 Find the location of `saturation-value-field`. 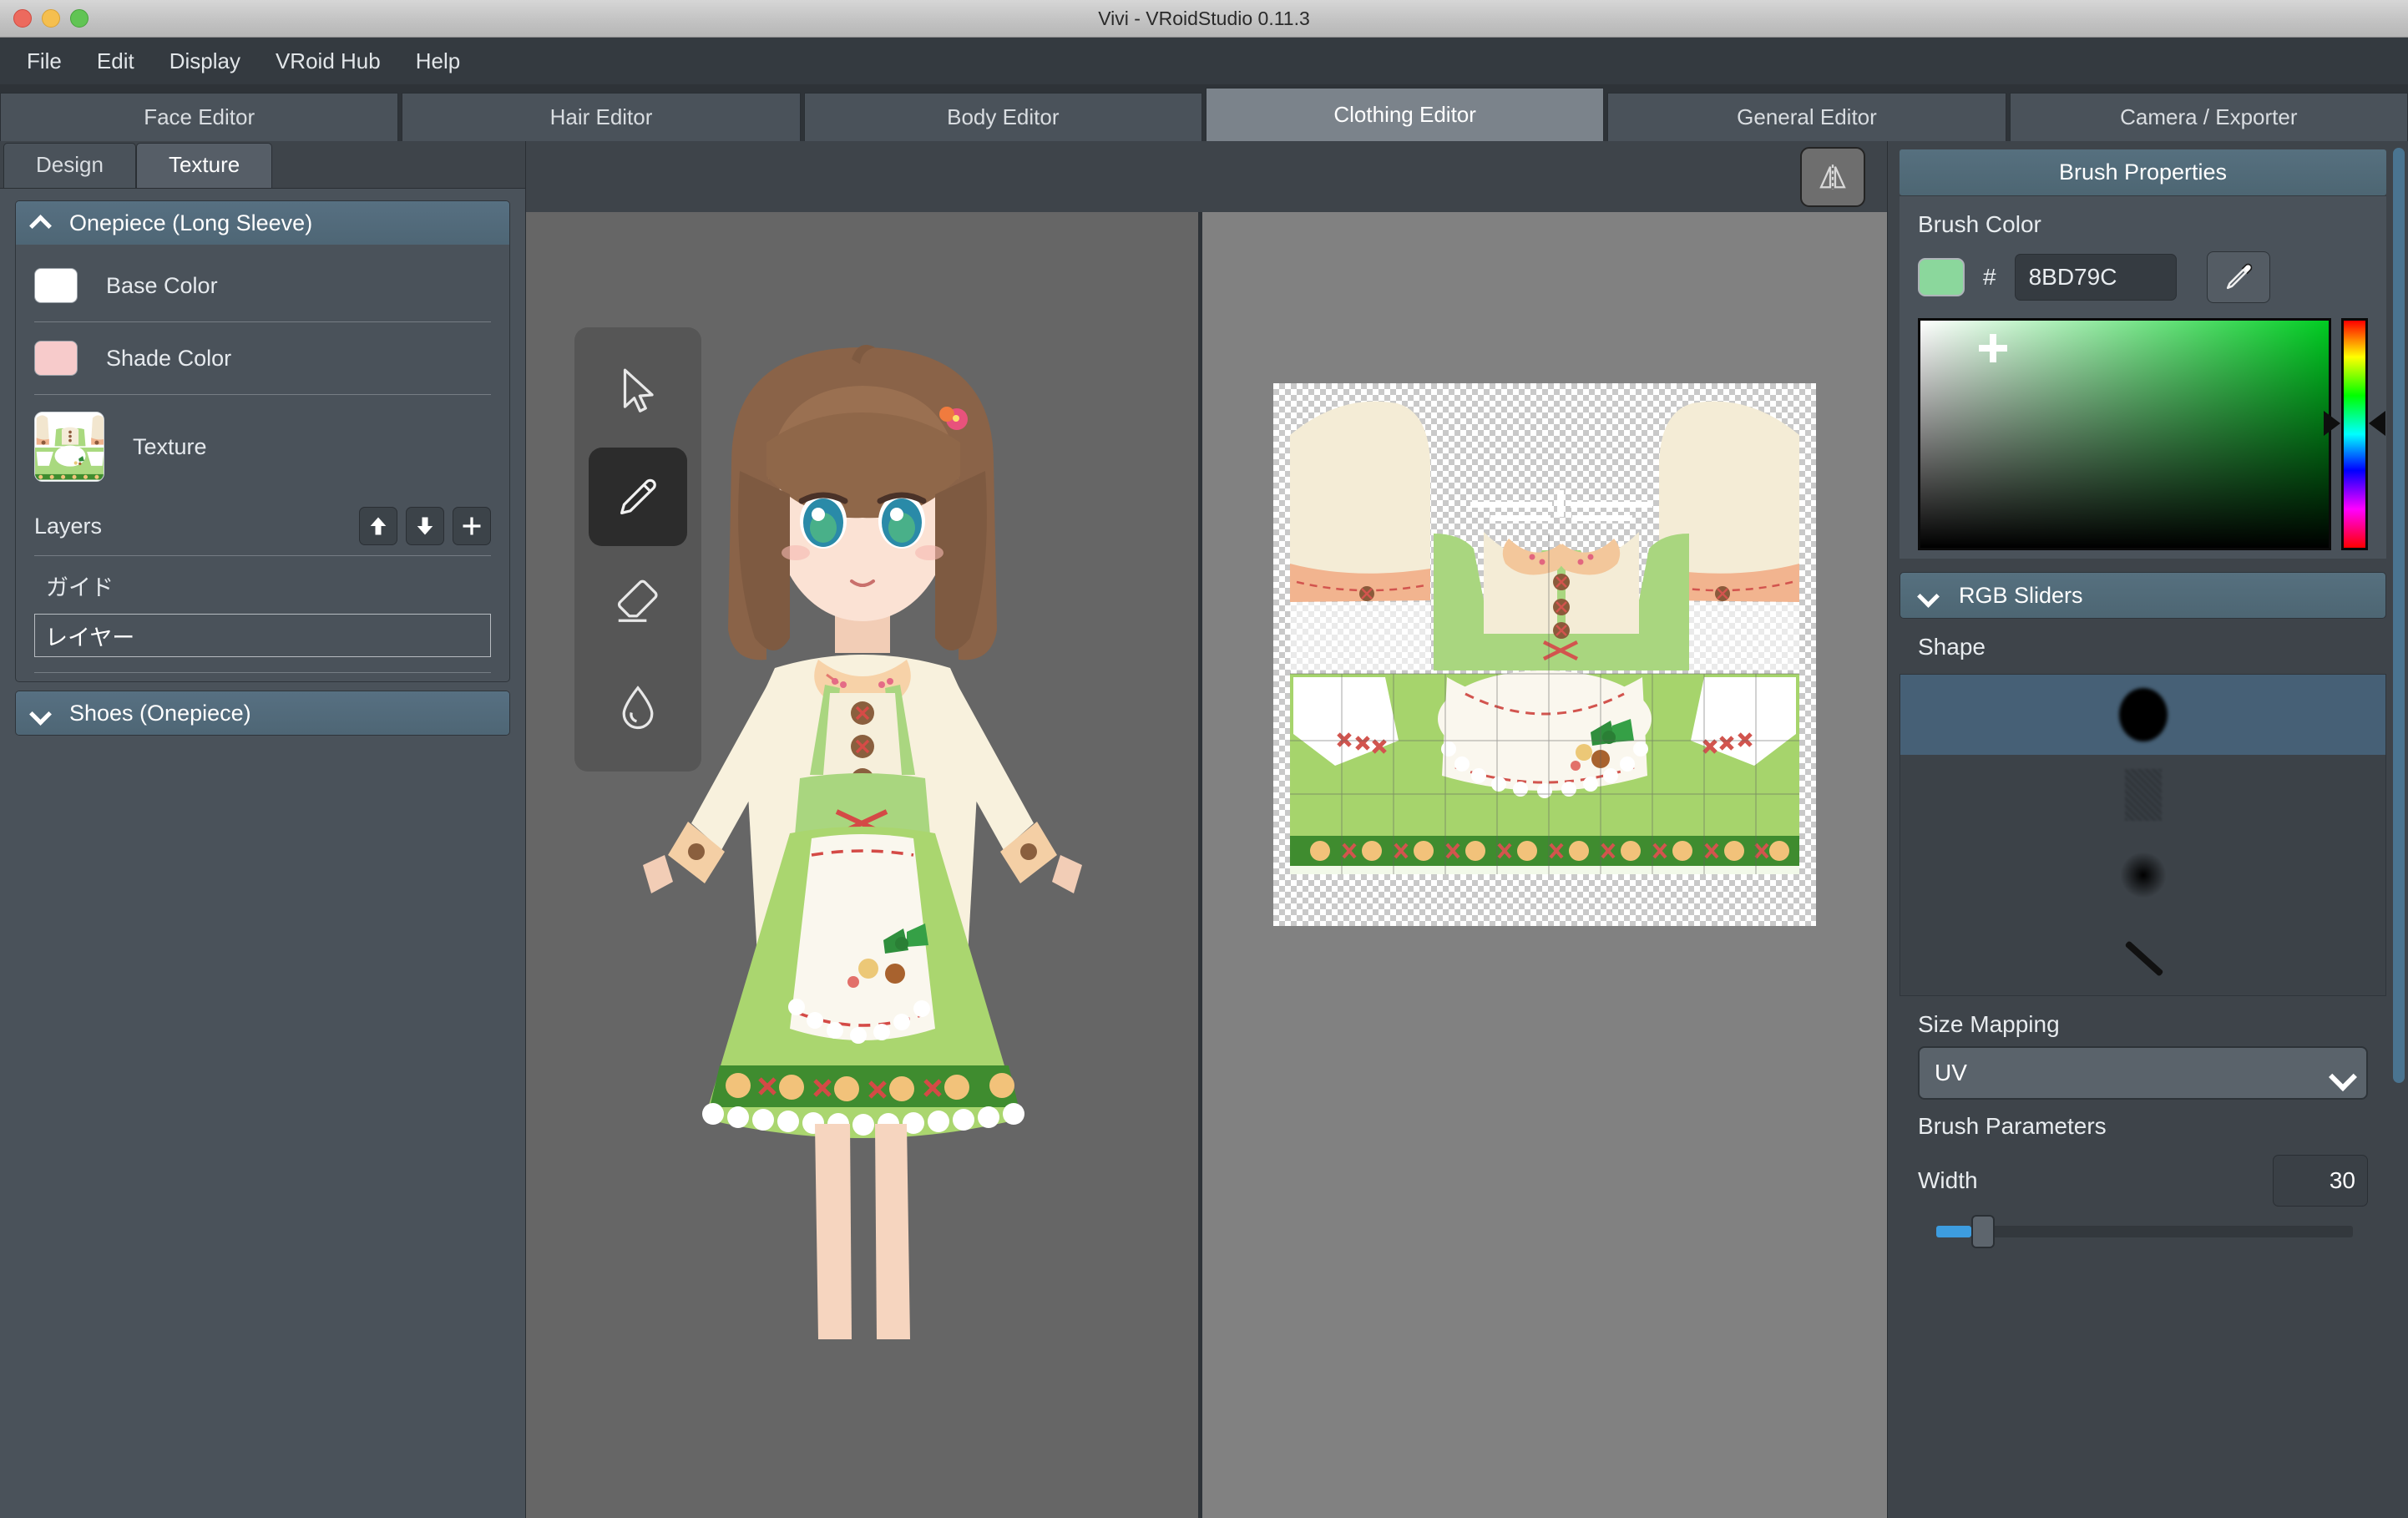

saturation-value-field is located at coordinates (2124, 434).